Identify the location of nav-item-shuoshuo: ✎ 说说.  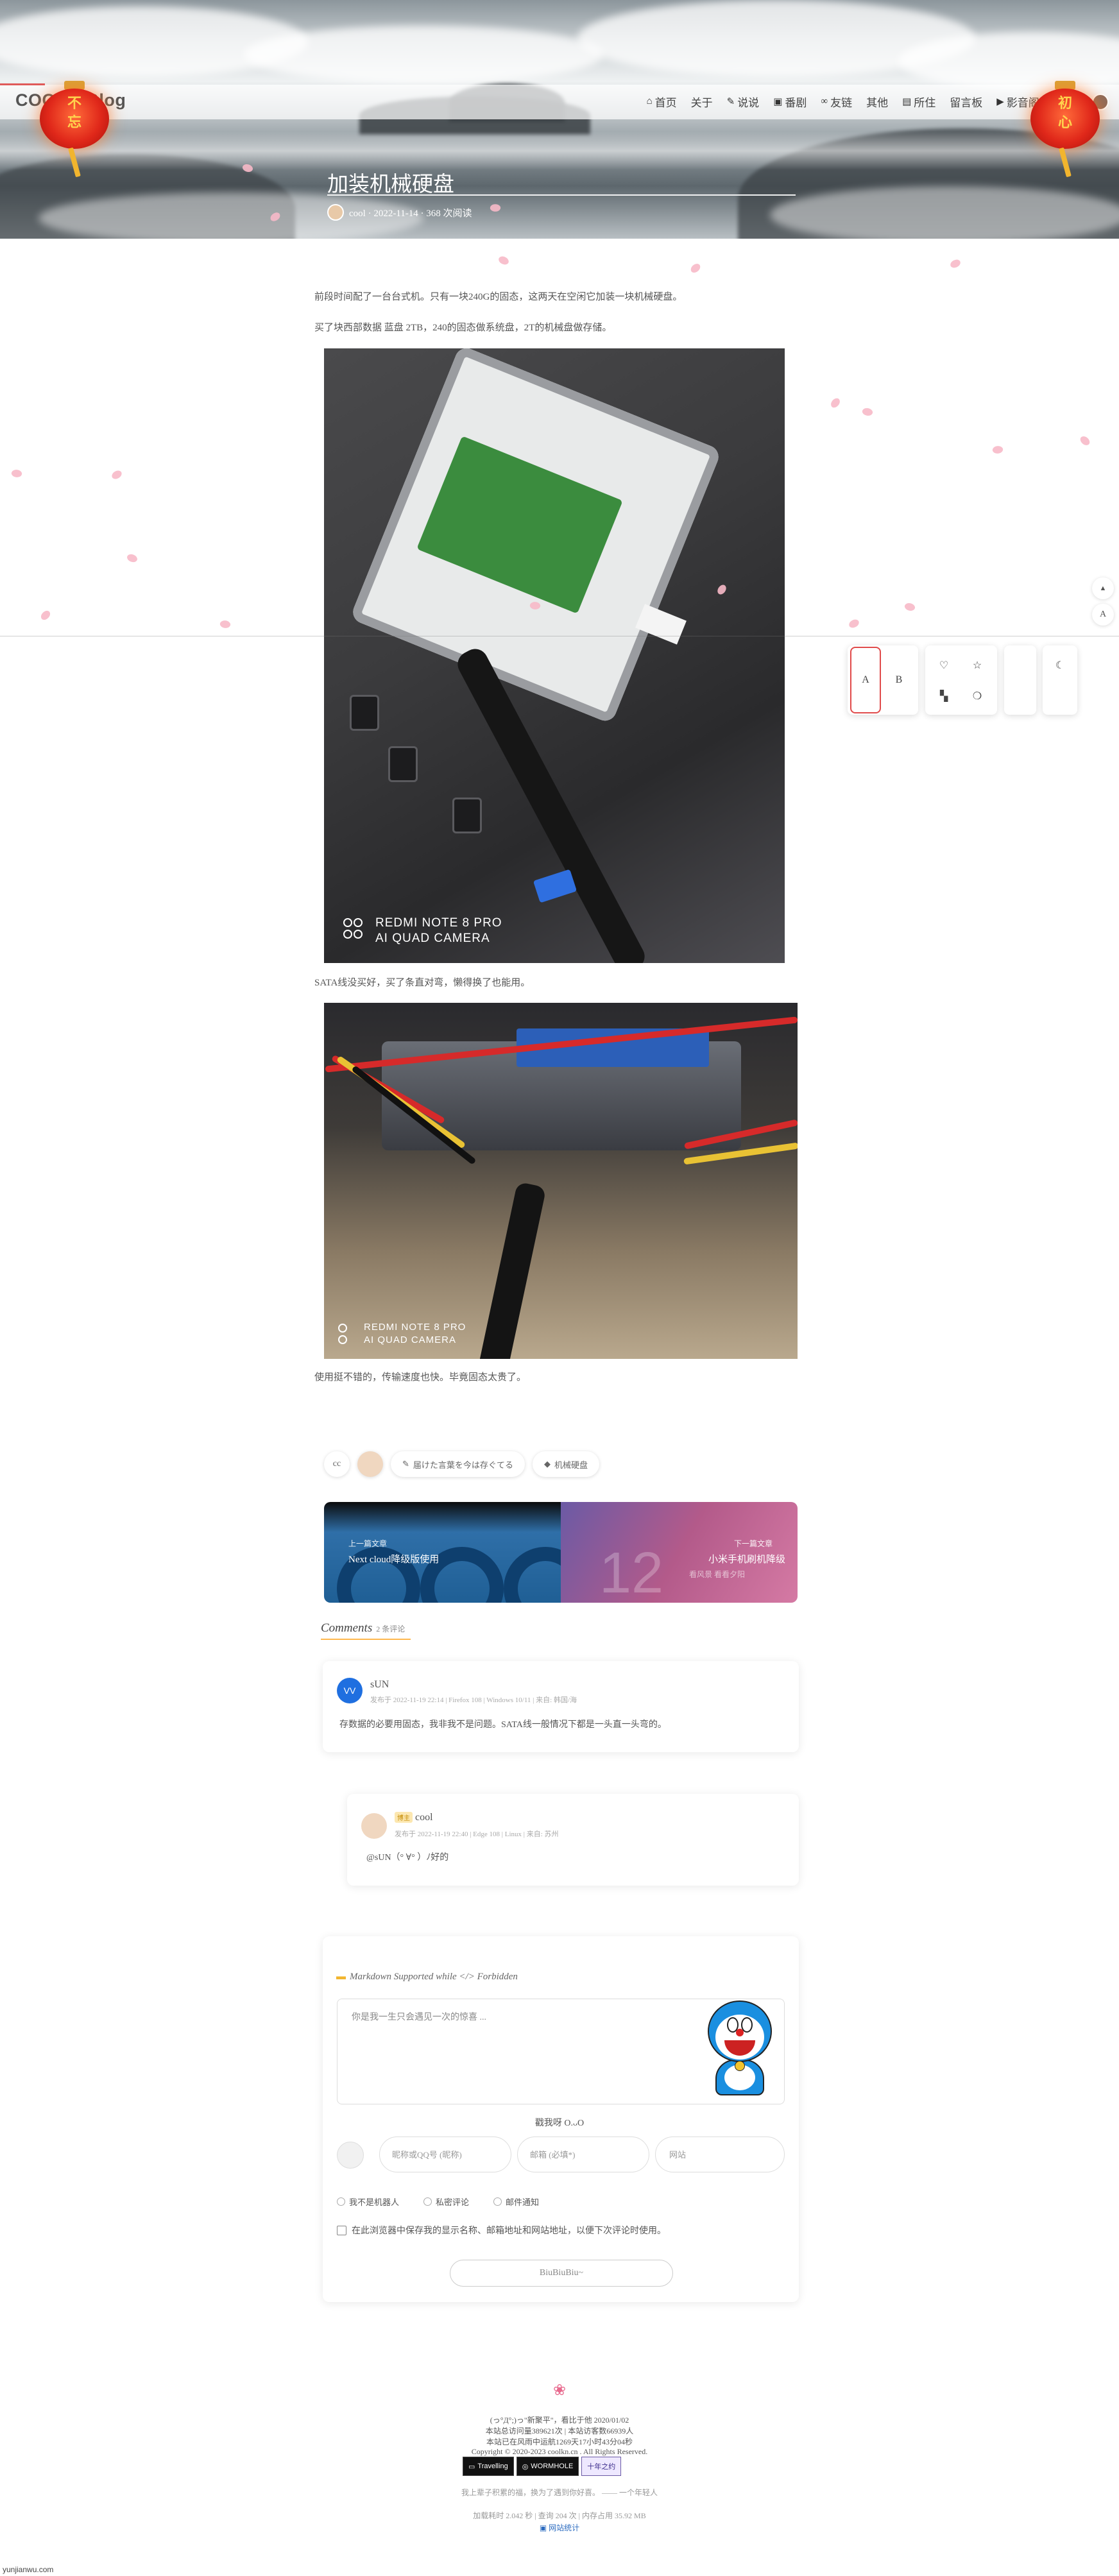
(744, 102).